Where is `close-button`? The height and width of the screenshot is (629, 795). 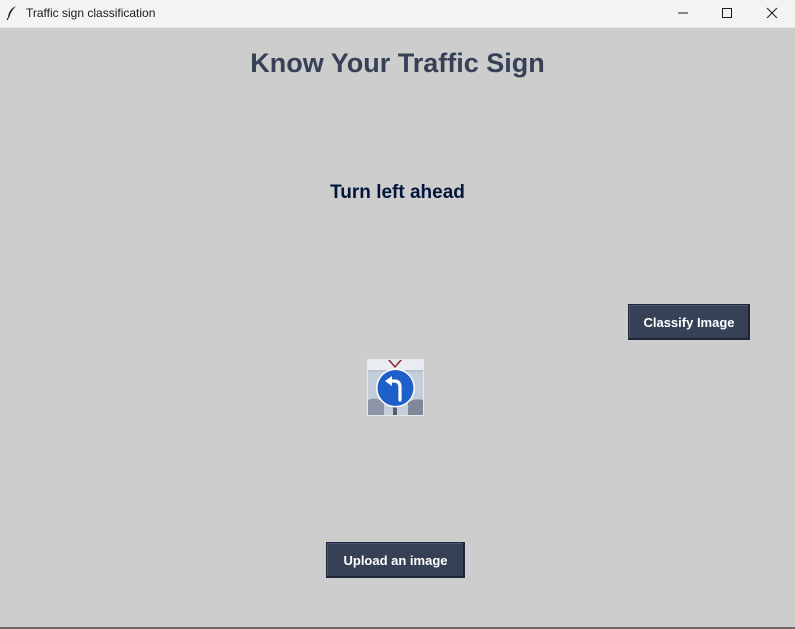
close-button is located at coordinates (772, 13).